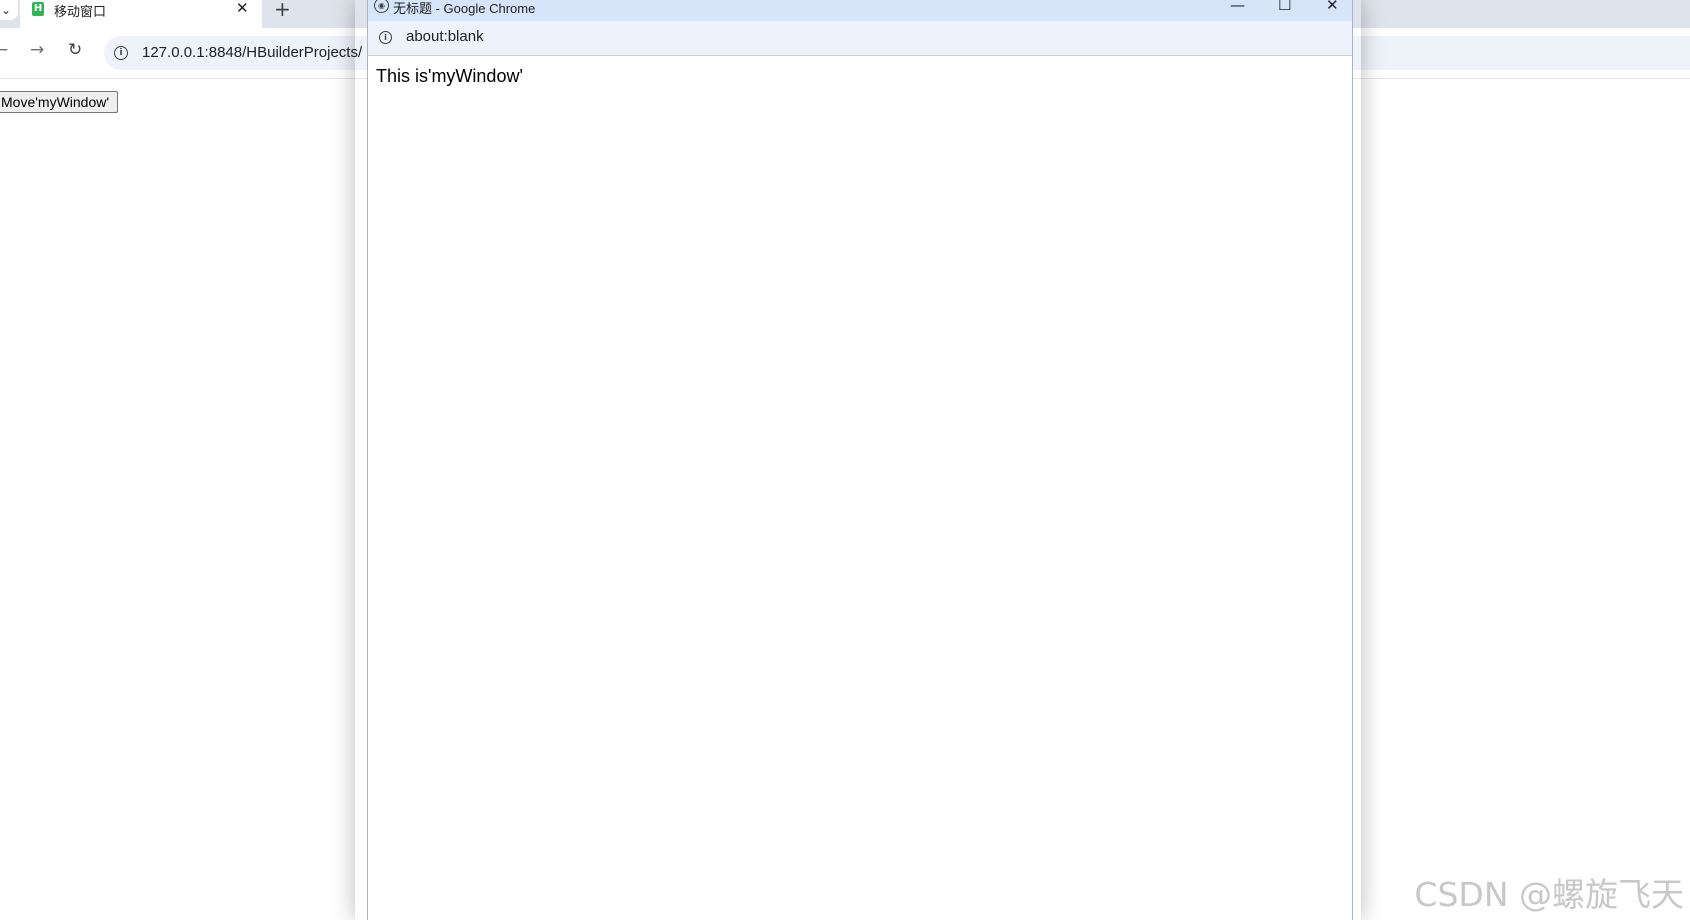 The width and height of the screenshot is (1690, 920). I want to click on address-url: 127.0.0.1:8848/HBuilderProjects/, so click(252, 52).